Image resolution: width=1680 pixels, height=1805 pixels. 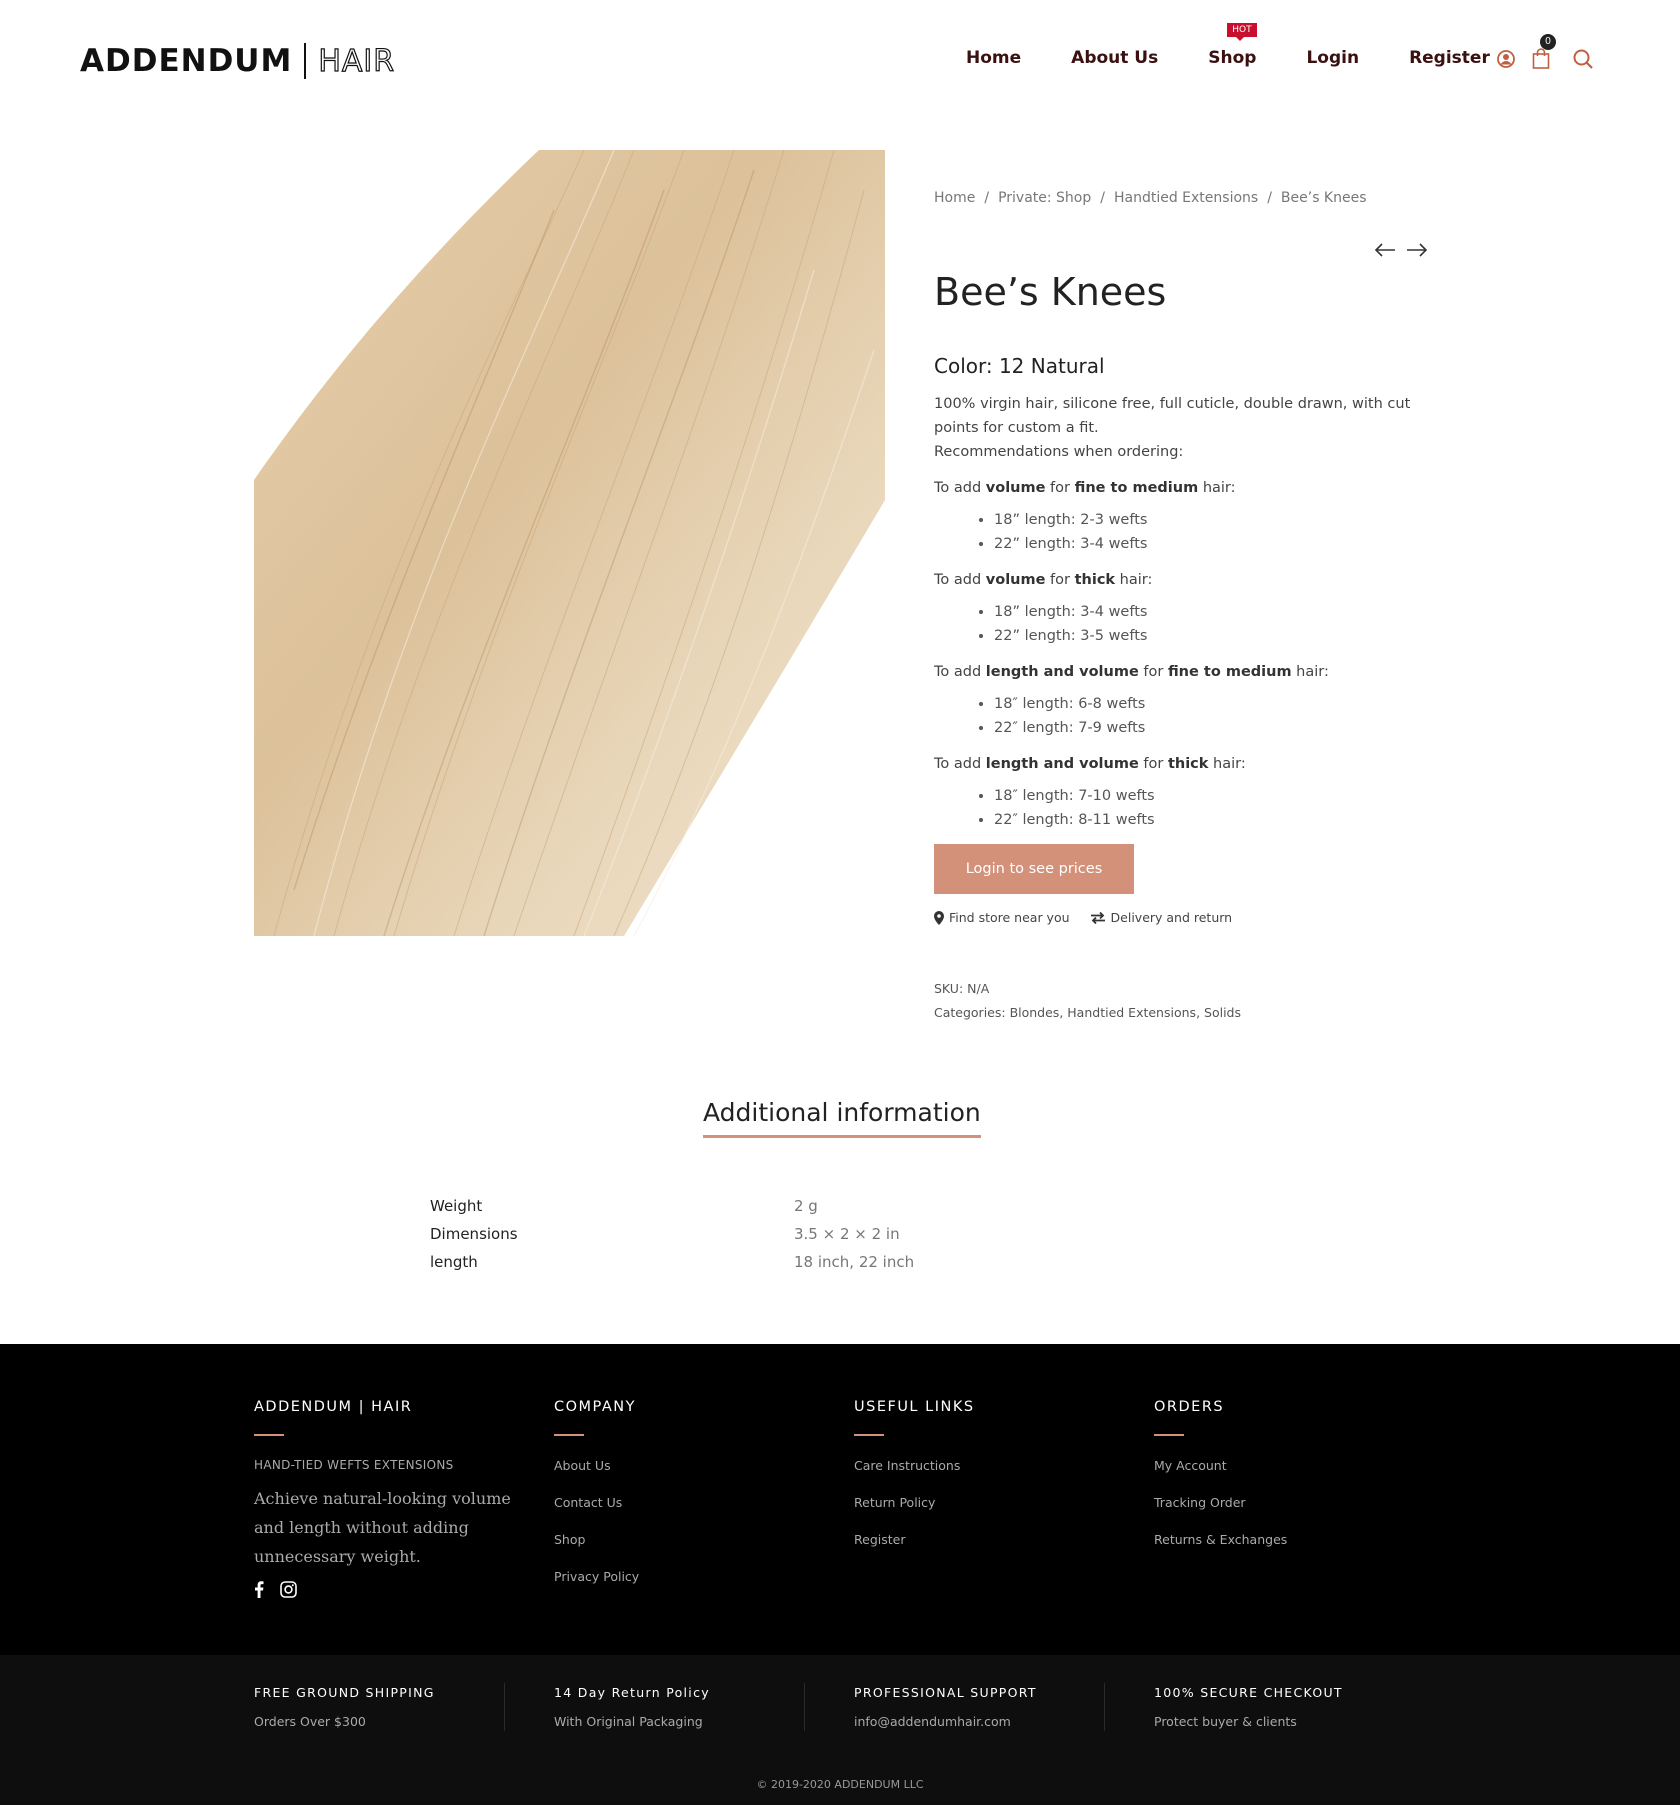 I want to click on site-logo: ADDENDUM HAIR, so click(x=237, y=61).